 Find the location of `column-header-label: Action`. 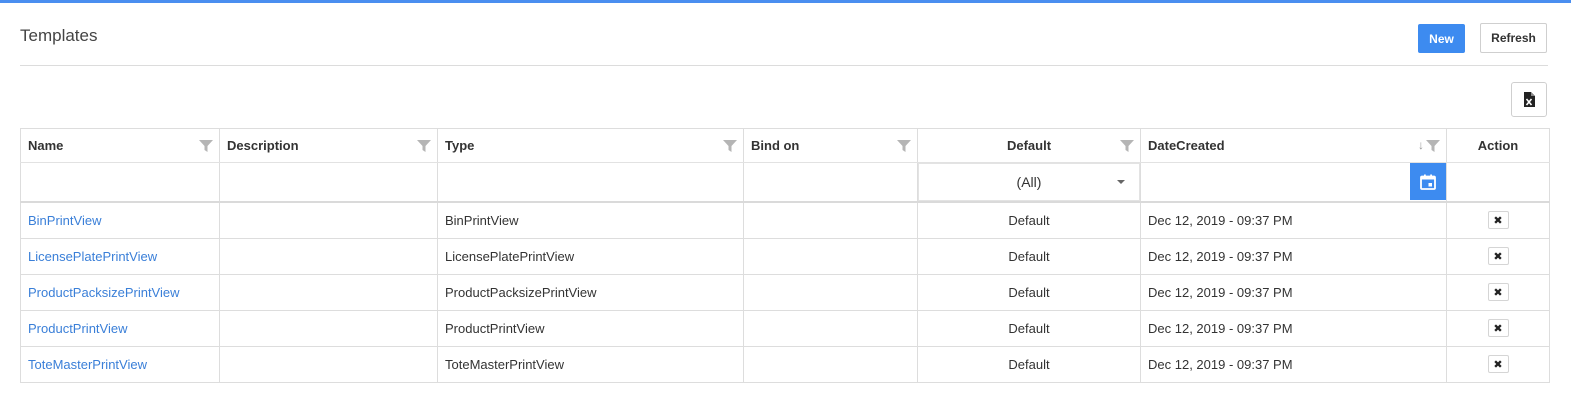

column-header-label: Action is located at coordinates (1498, 145).